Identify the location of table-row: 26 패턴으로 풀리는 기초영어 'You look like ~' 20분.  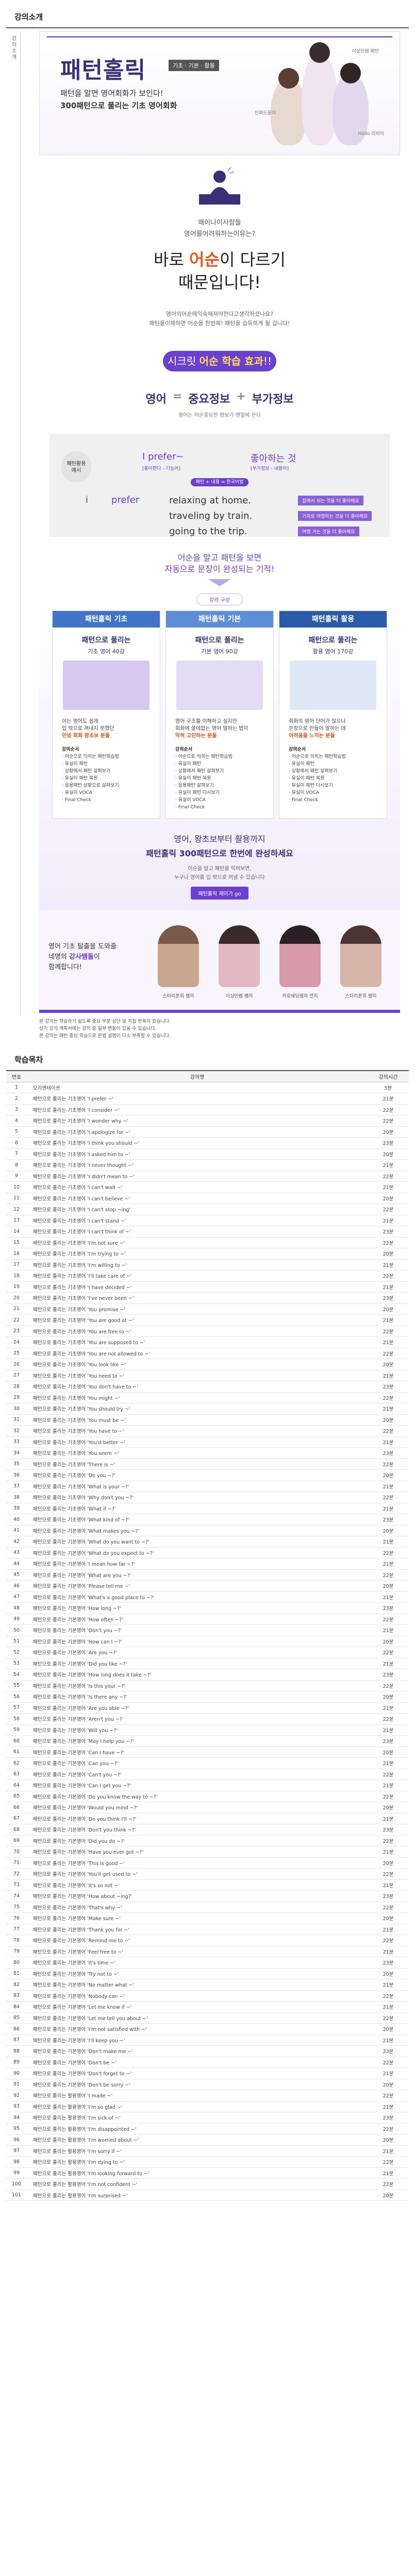
(207, 1364).